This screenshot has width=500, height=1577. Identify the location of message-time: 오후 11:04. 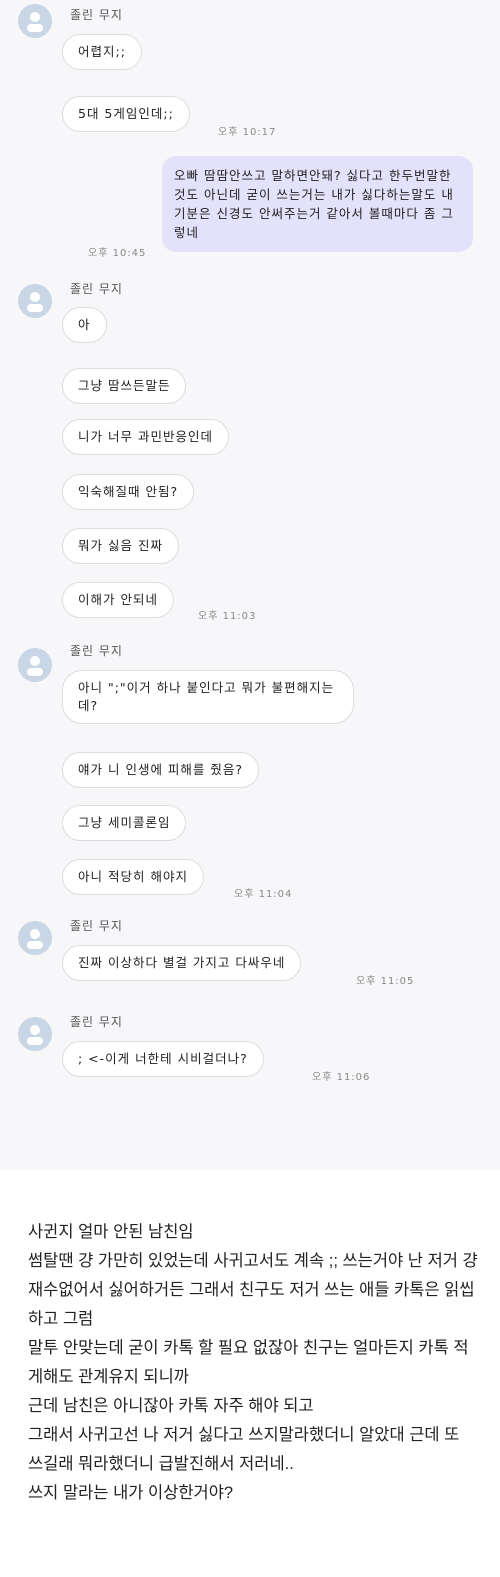
(263, 894).